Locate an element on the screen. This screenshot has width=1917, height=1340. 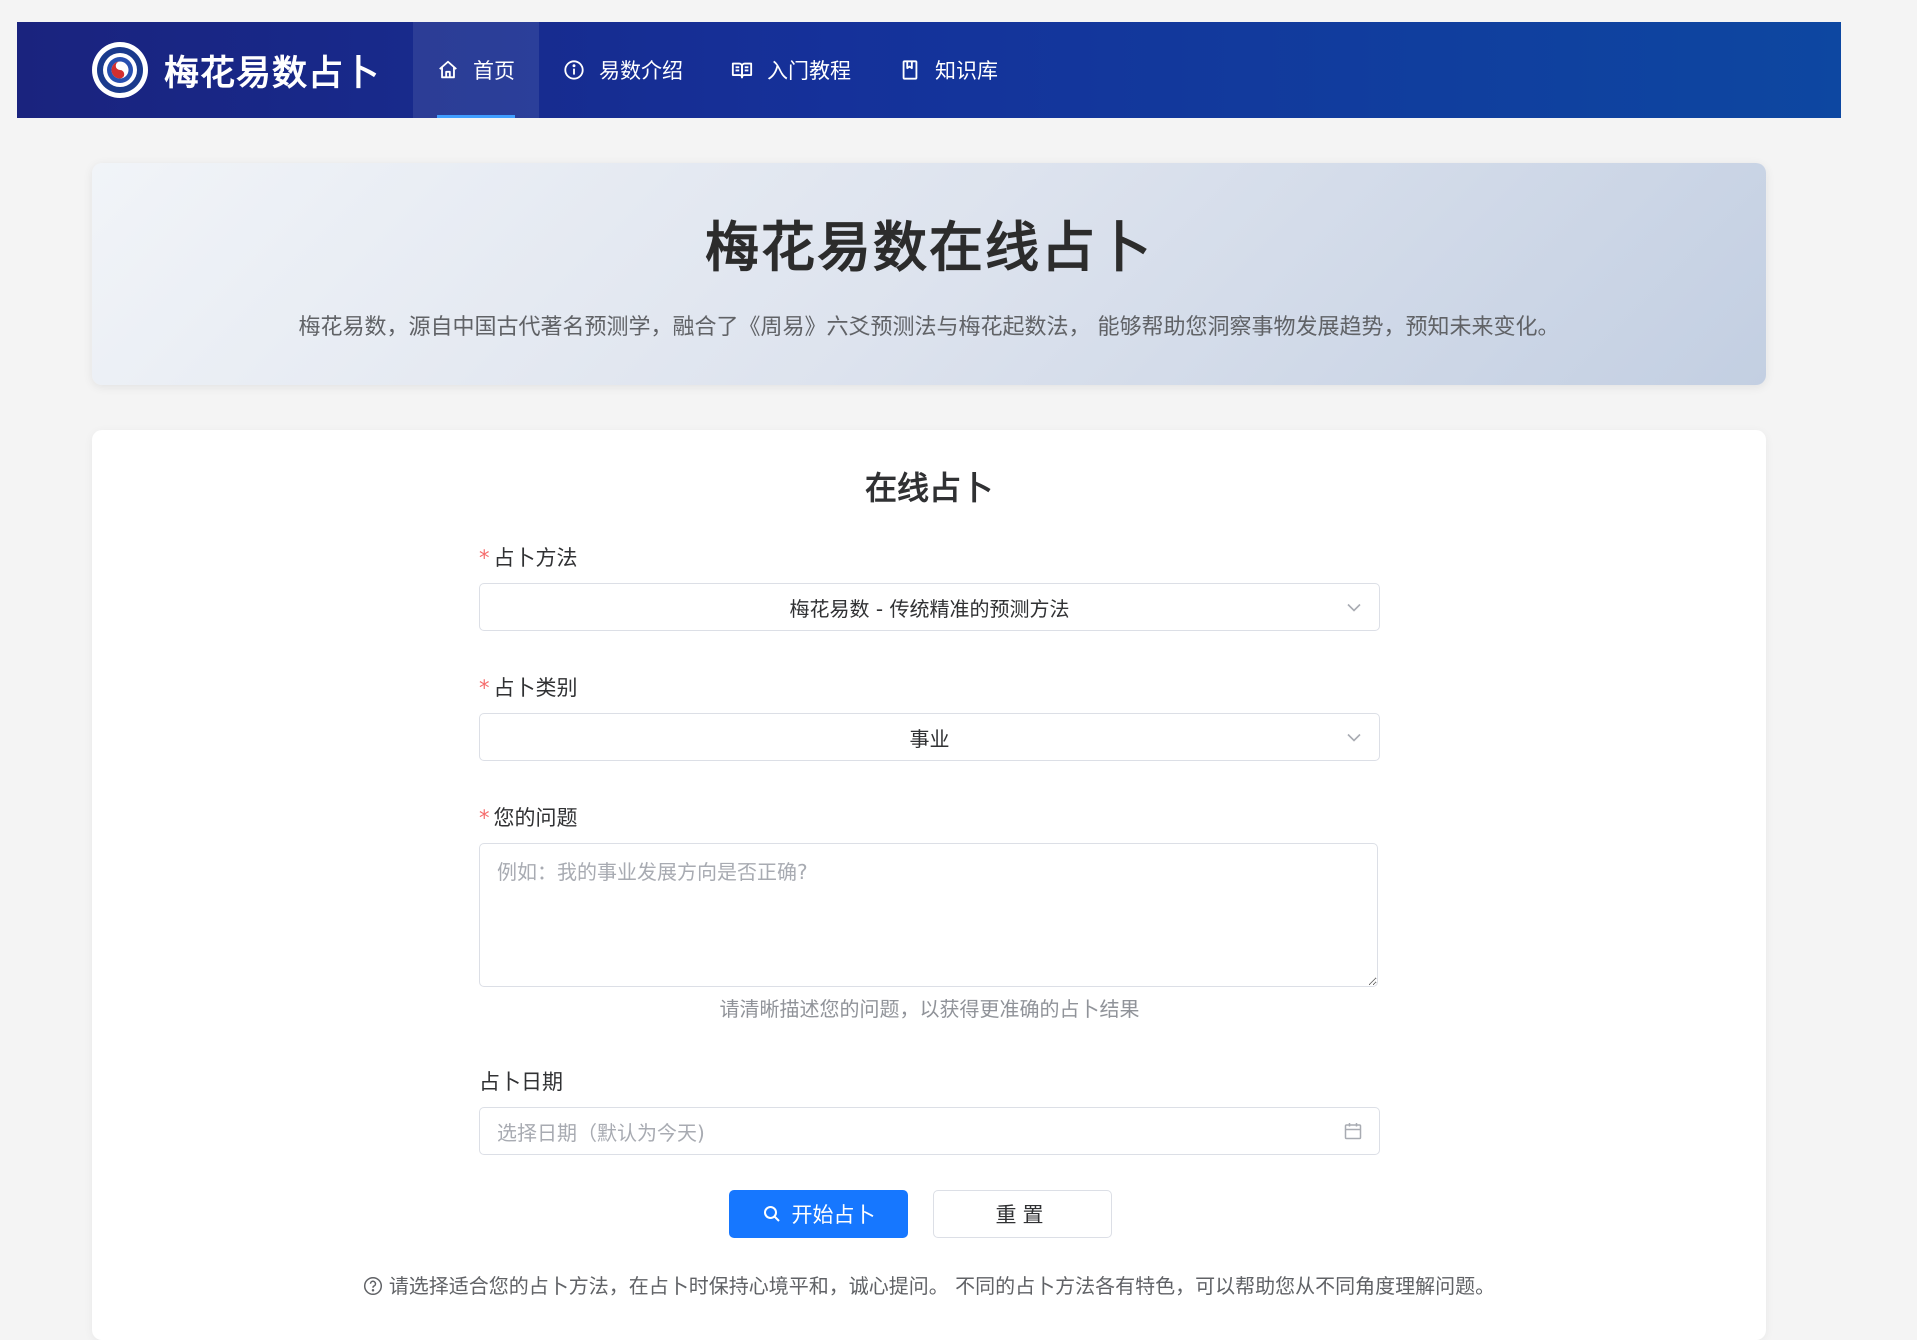
nav-item-knowledge: 知识库 is located at coordinates (948, 70).